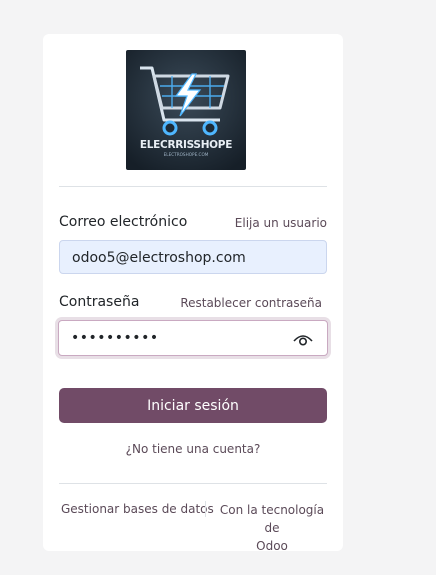 This screenshot has height=575, width=436. What do you see at coordinates (272, 546) in the screenshot?
I see `powered-by-line2: Odoo` at bounding box center [272, 546].